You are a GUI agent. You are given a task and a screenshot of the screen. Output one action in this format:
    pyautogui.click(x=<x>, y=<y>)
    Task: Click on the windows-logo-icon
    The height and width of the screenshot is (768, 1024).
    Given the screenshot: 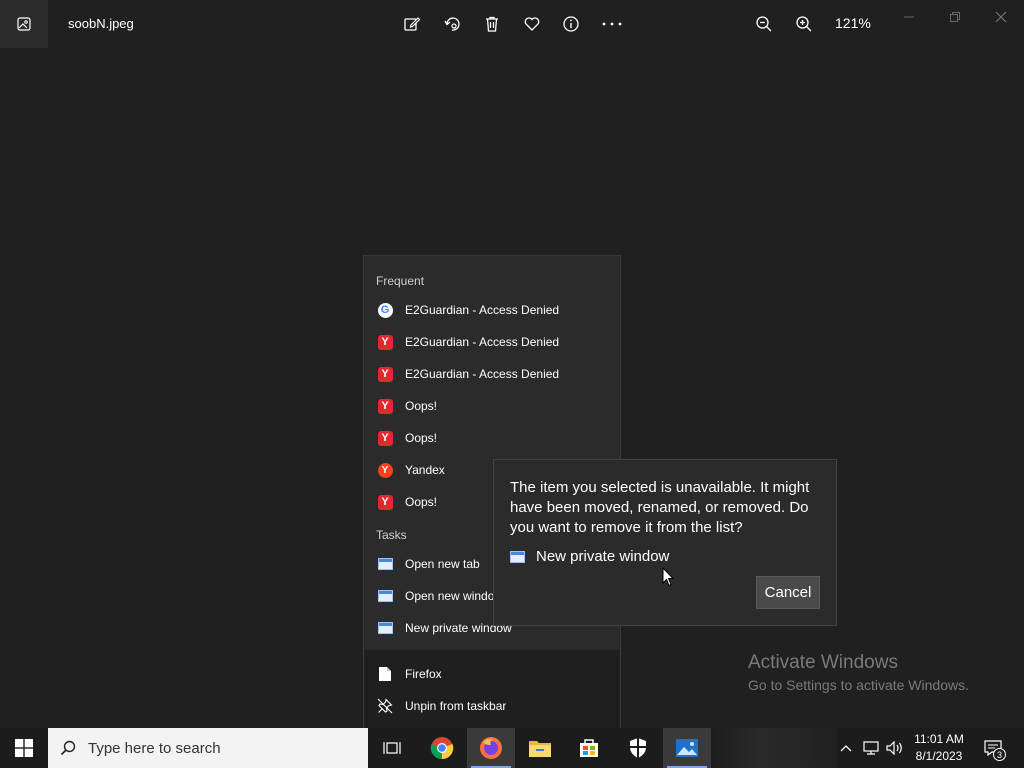 What is the action you would take?
    pyautogui.click(x=24, y=748)
    